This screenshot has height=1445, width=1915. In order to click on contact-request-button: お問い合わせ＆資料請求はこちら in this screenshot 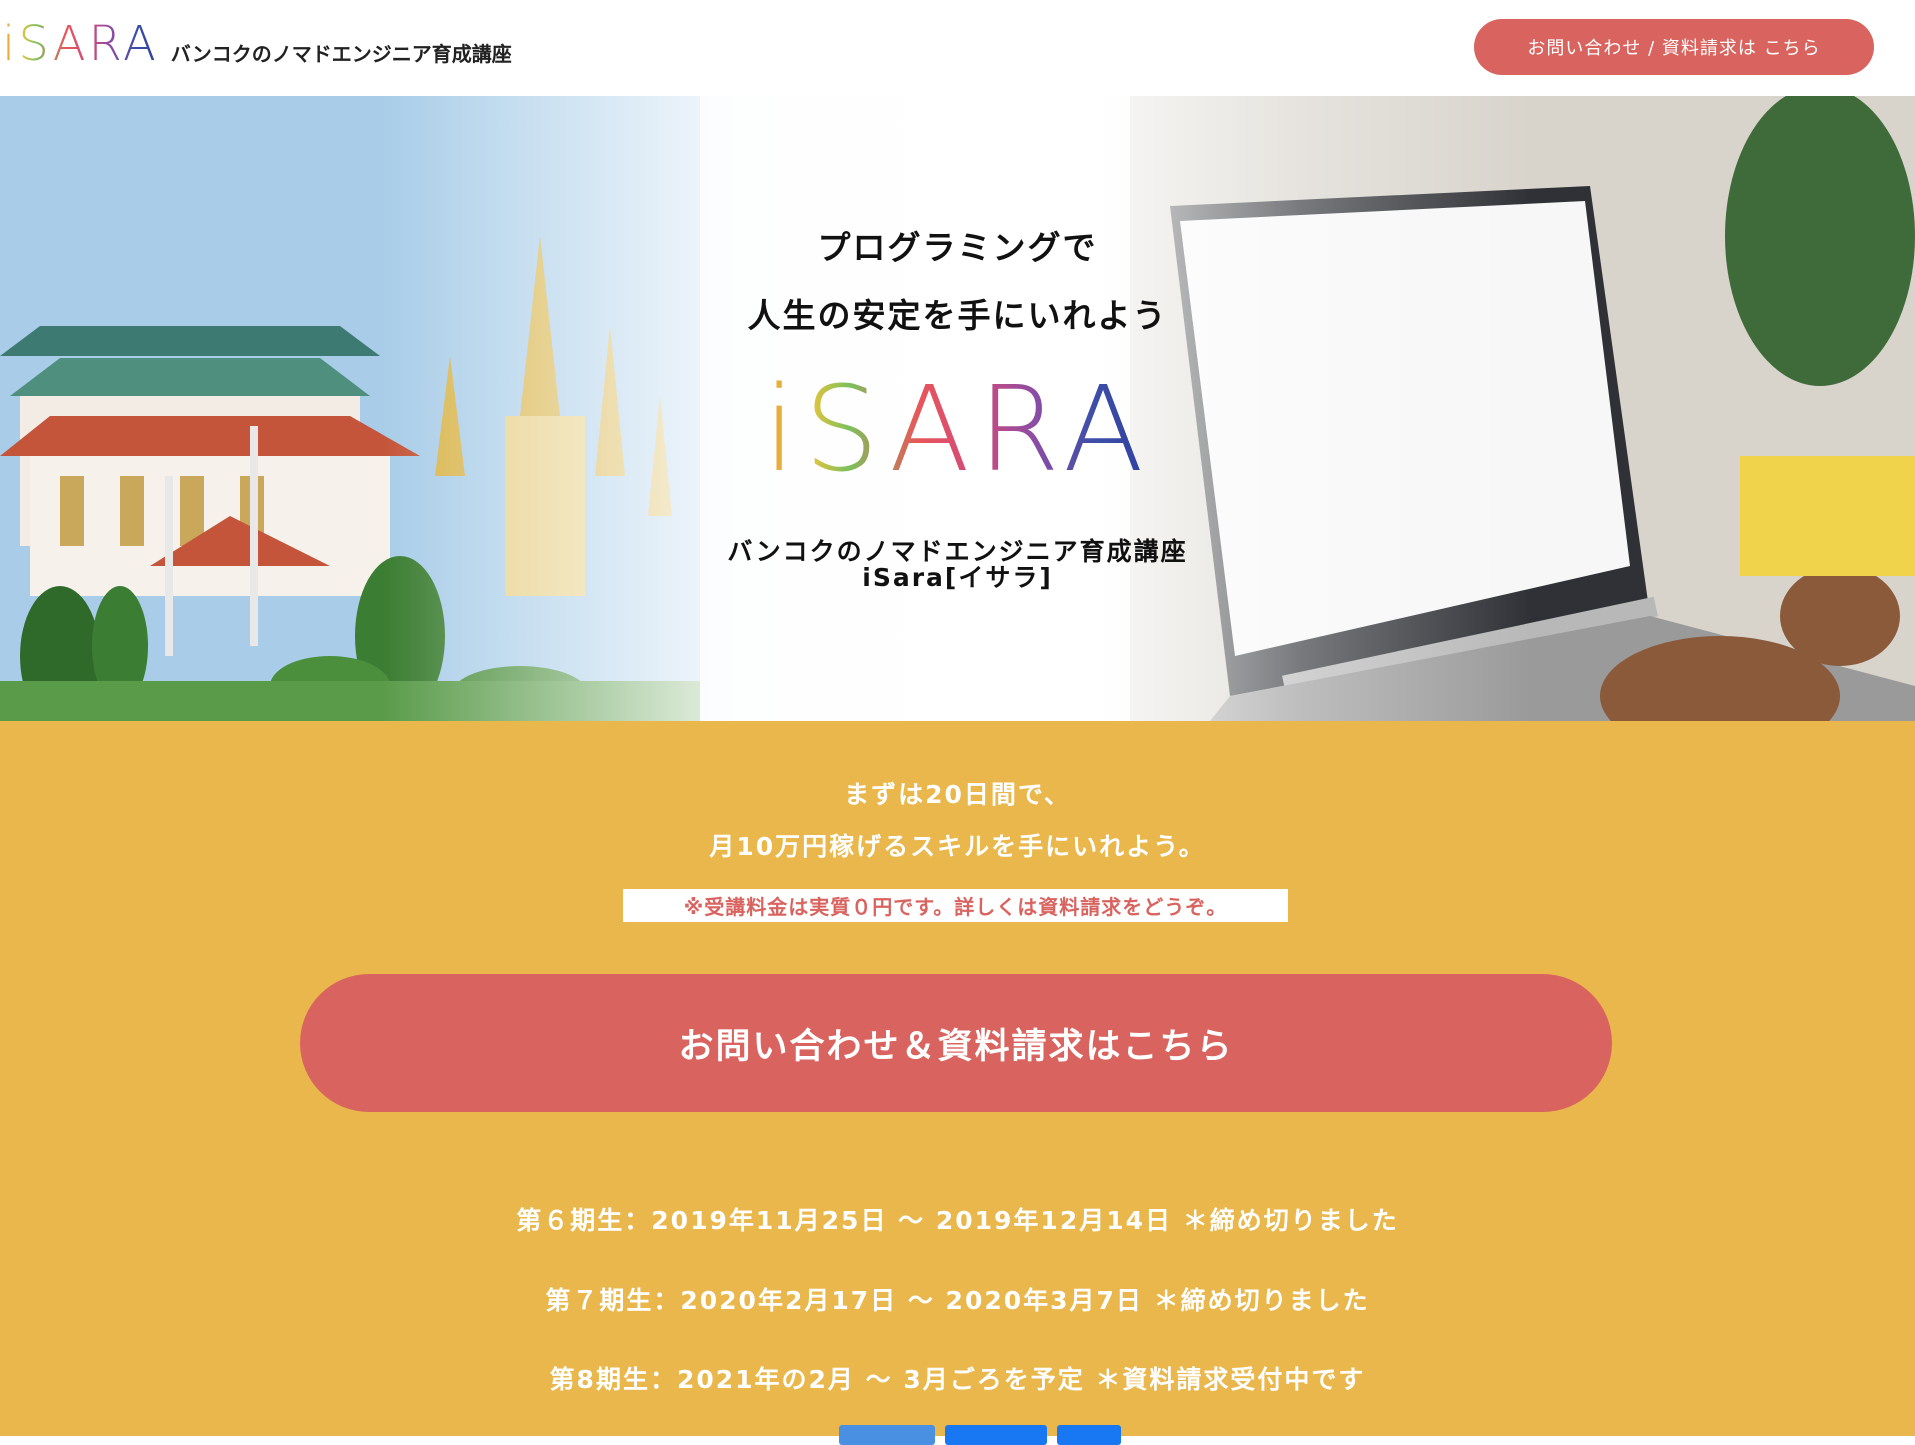, I will do `click(956, 1043)`.